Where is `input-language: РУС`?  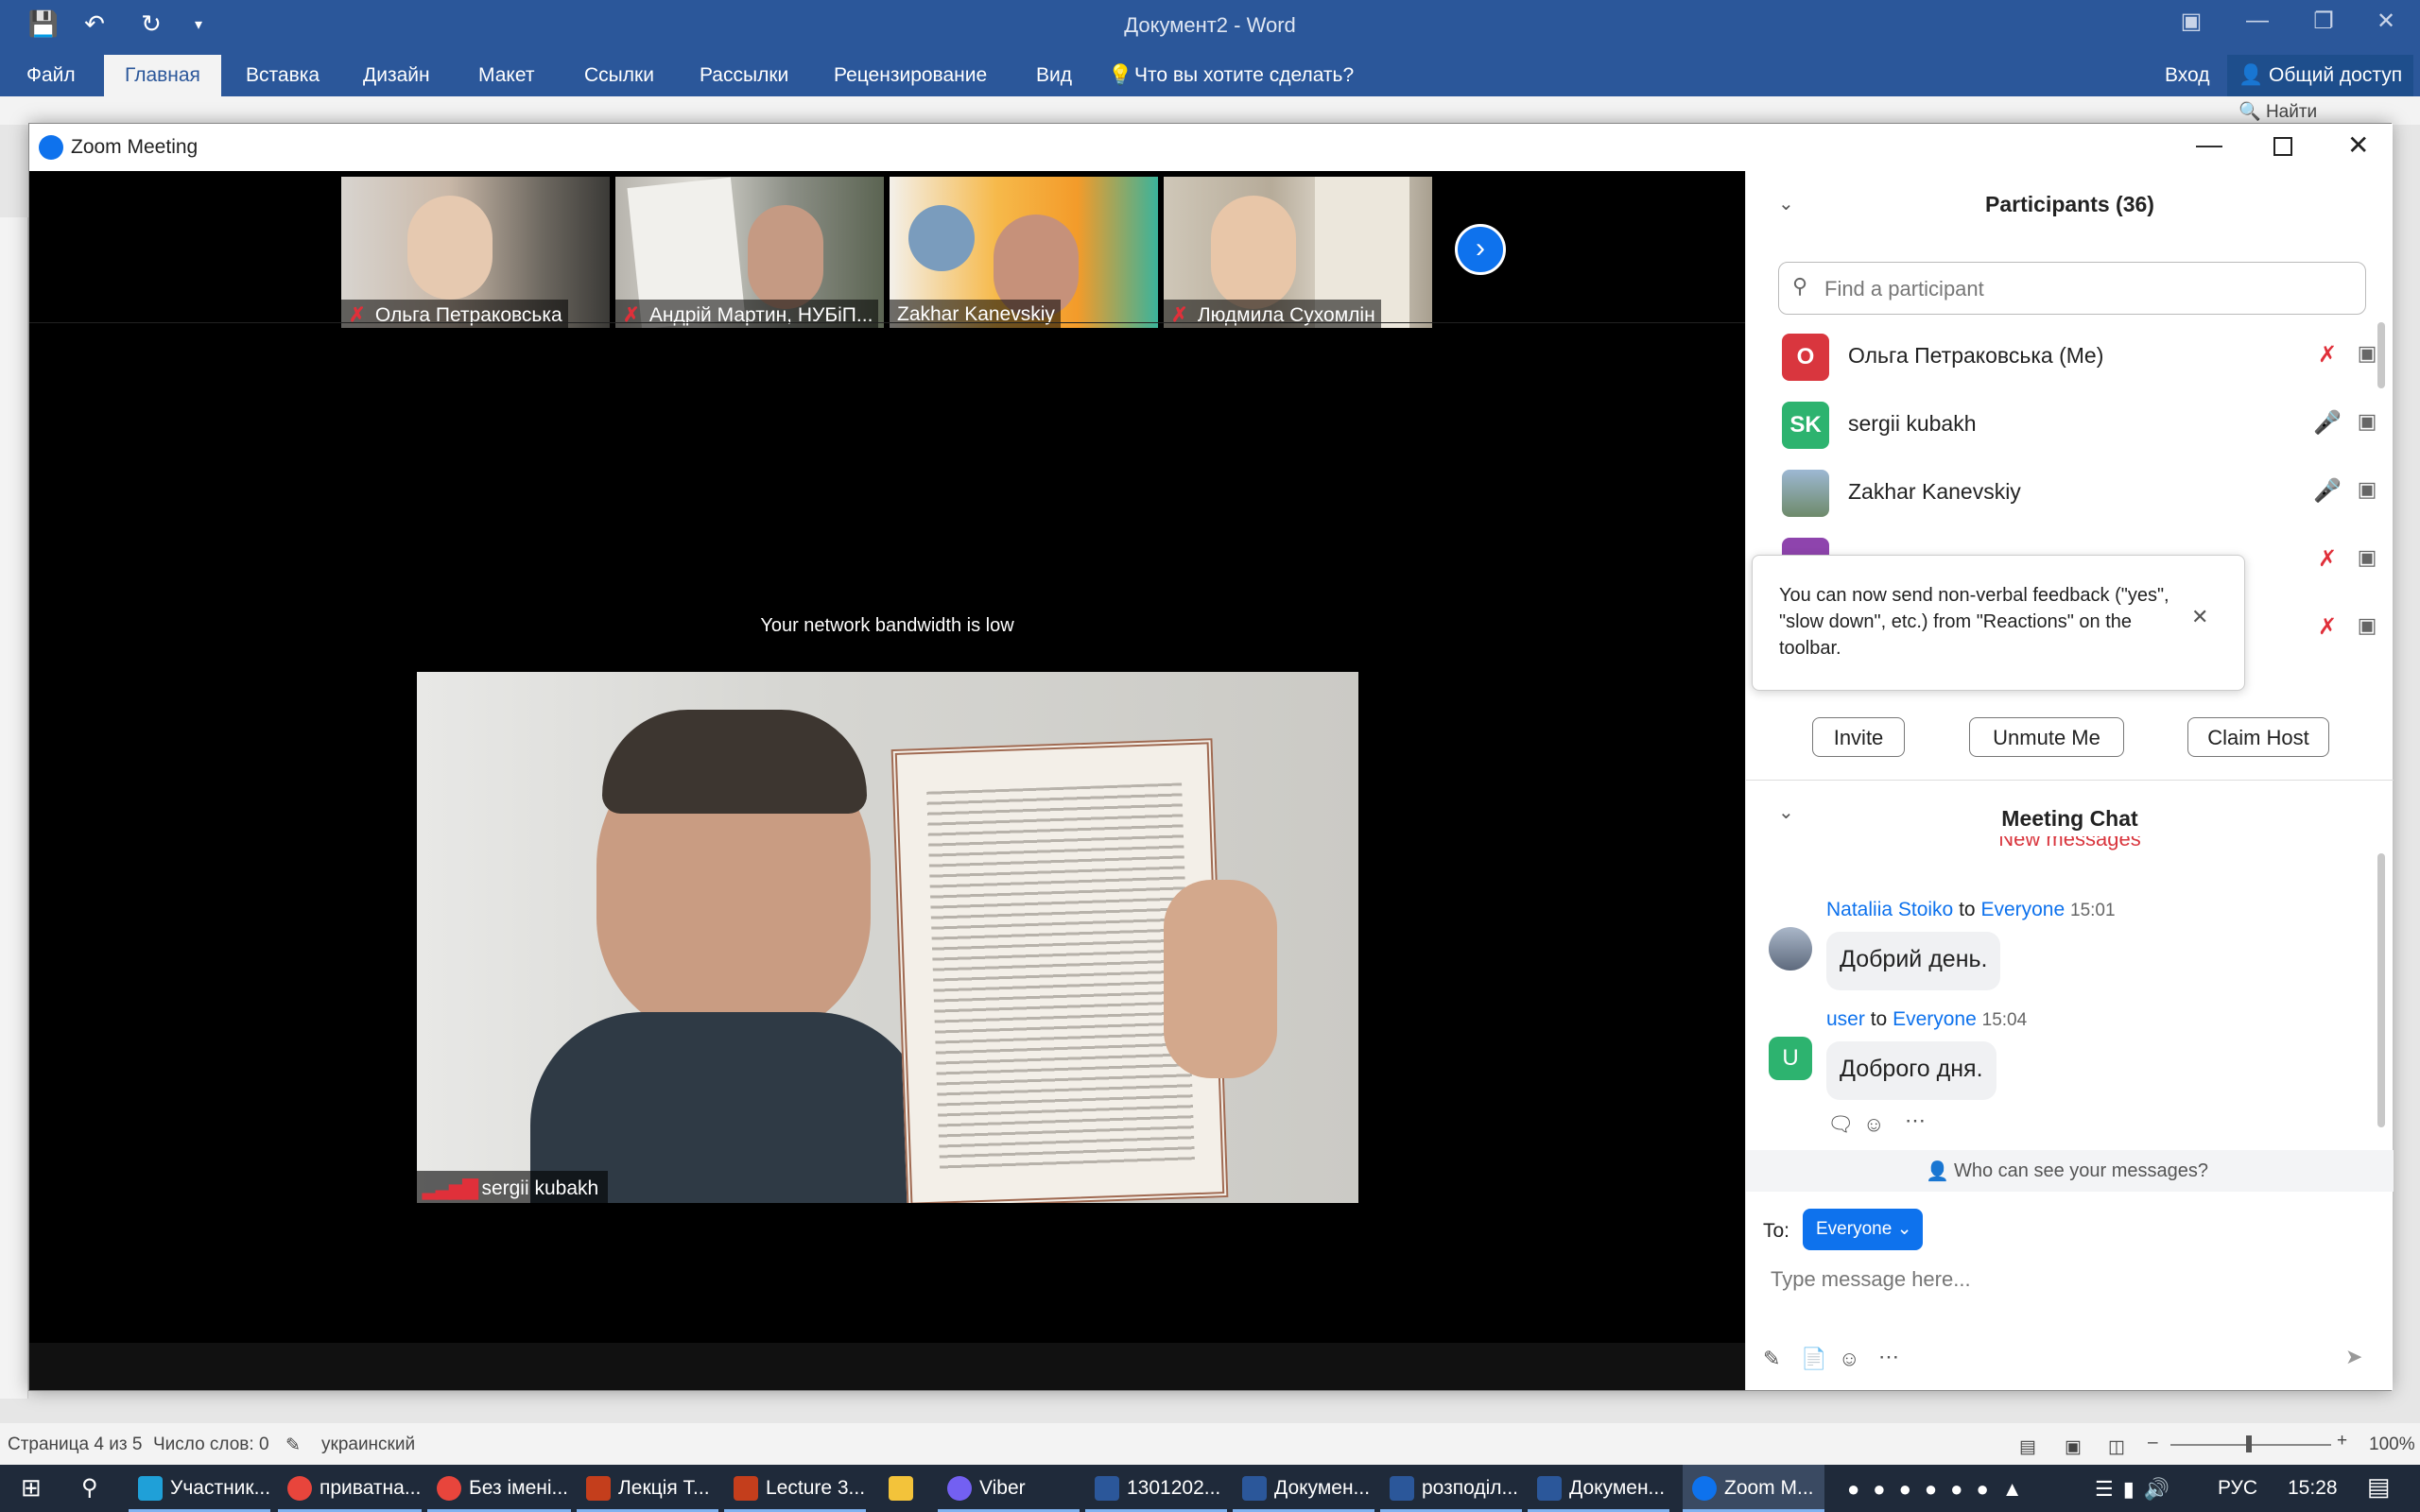
input-language: РУС is located at coordinates (2240, 1488).